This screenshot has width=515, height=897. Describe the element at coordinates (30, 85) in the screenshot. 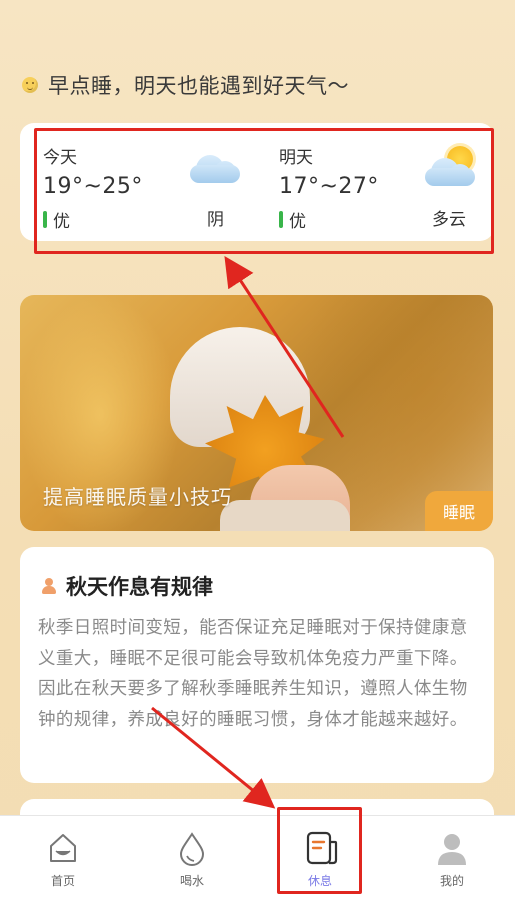

I see `smile-emoji-icon` at that location.